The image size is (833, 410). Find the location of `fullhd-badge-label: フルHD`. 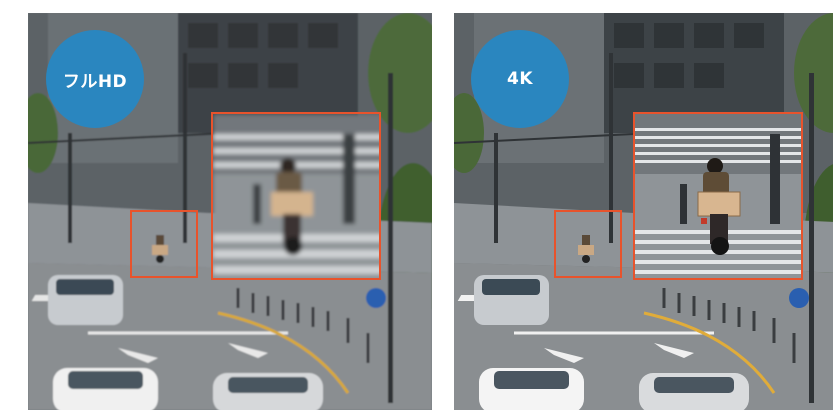

fullhd-badge-label: フルHD is located at coordinates (95, 81).